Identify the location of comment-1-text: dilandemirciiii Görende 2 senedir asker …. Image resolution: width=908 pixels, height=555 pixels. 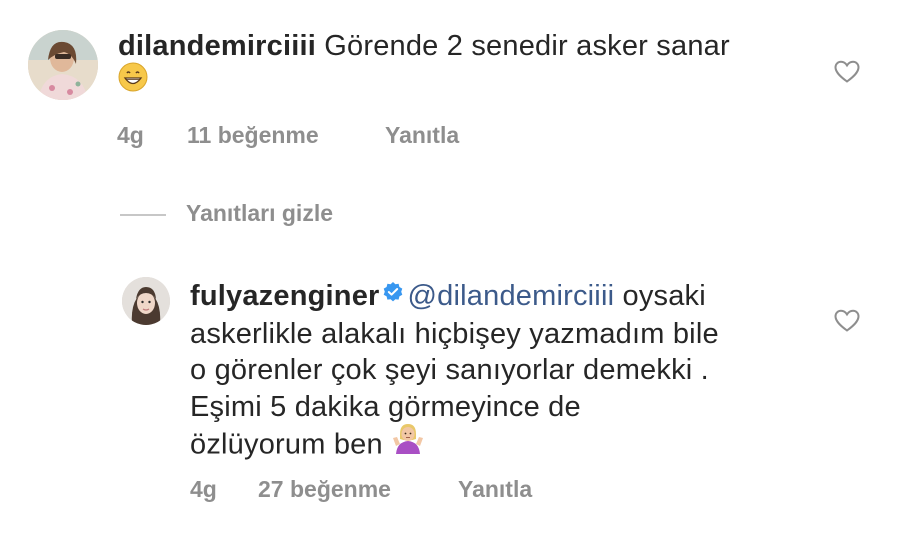
(438, 66).